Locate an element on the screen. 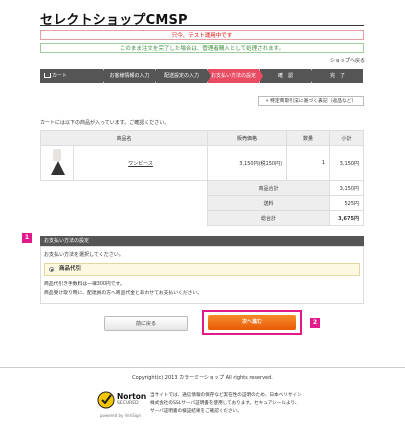 Image resolution: width=405 pixels, height=441 pixels. step-label: お客様情報の入力 is located at coordinates (129, 76).